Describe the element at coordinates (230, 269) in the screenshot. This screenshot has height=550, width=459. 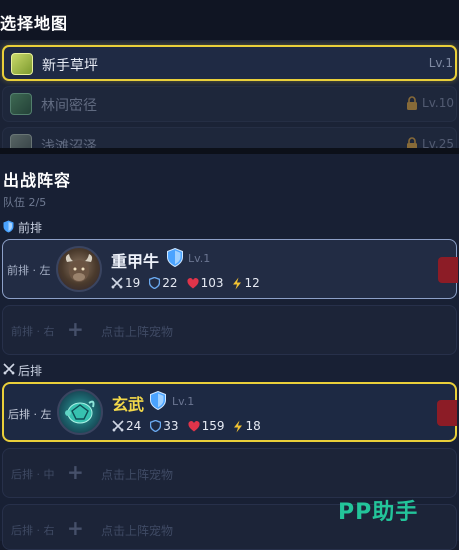
I see `lineup-slot-front-left: 前排 · 左 重甲牛 Lv.1 19 22 103 12` at that location.